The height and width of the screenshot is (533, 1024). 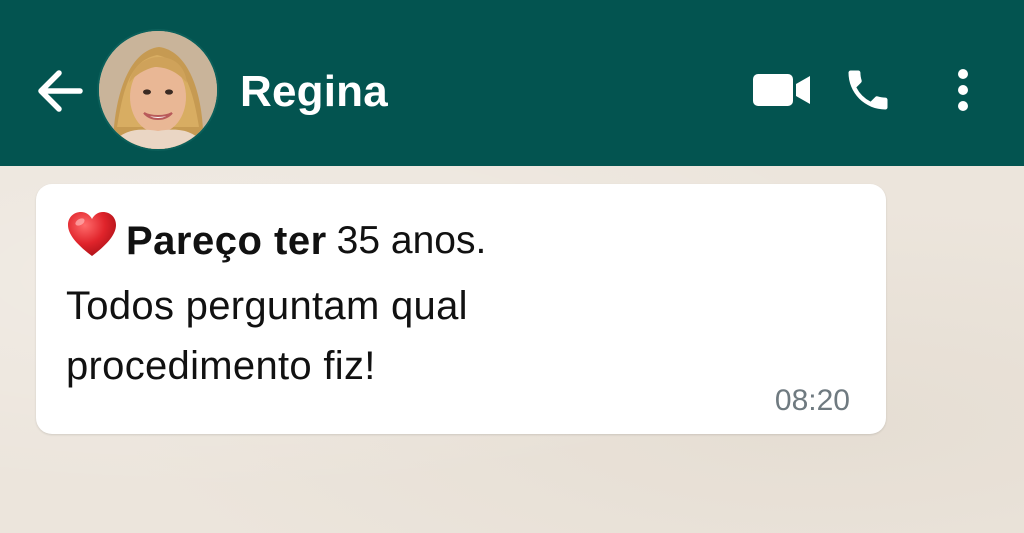 I want to click on message-line-1: Pareço ter 35 anos., so click(x=276, y=241).